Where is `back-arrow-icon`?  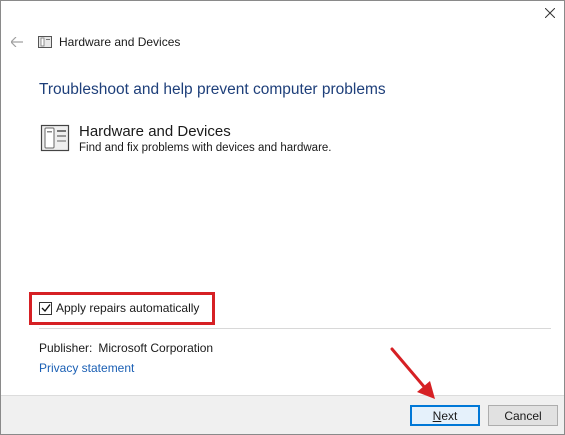
back-arrow-icon is located at coordinates (17, 42).